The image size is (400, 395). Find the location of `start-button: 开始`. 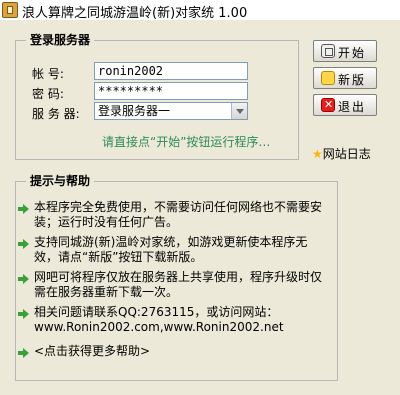

start-button: 开始 is located at coordinates (345, 51).